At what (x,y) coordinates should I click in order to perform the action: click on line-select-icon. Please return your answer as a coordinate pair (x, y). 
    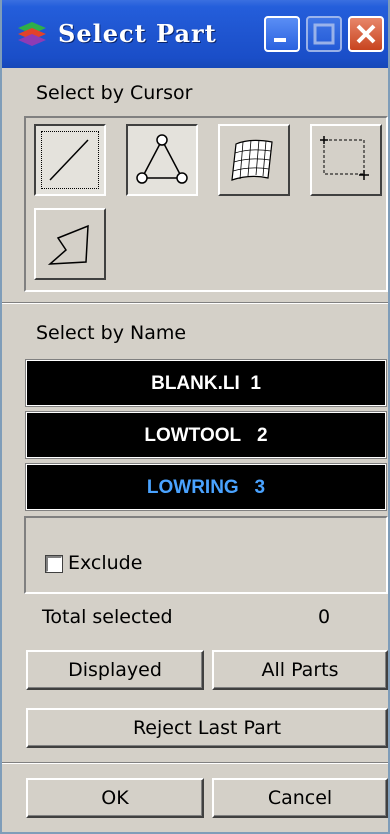
    Looking at the image, I should click on (69, 160).